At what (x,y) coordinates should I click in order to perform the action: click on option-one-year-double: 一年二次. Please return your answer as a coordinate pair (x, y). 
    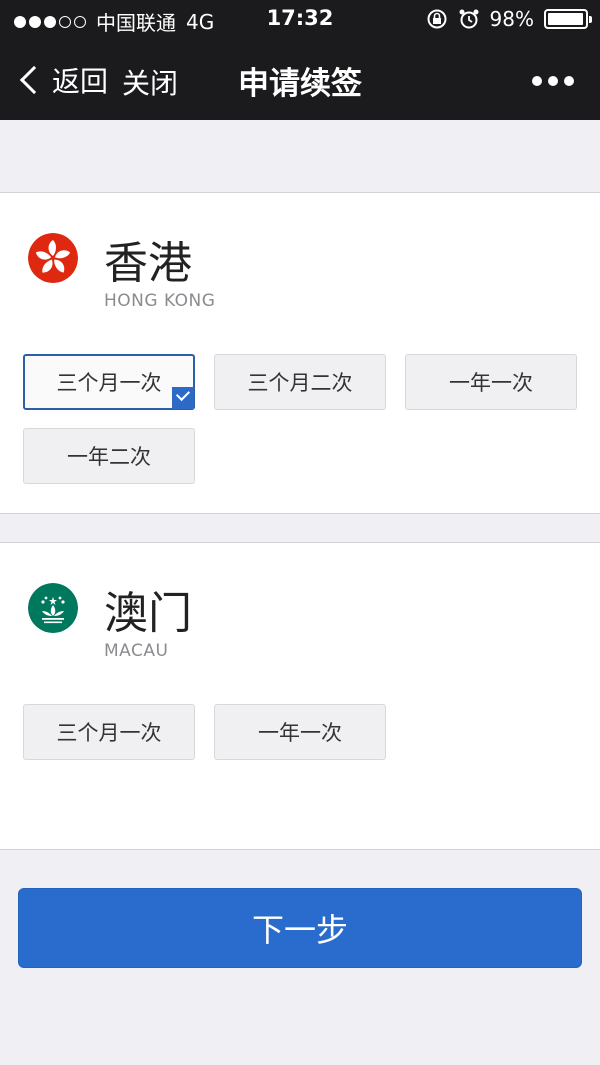
    Looking at the image, I should click on (109, 456).